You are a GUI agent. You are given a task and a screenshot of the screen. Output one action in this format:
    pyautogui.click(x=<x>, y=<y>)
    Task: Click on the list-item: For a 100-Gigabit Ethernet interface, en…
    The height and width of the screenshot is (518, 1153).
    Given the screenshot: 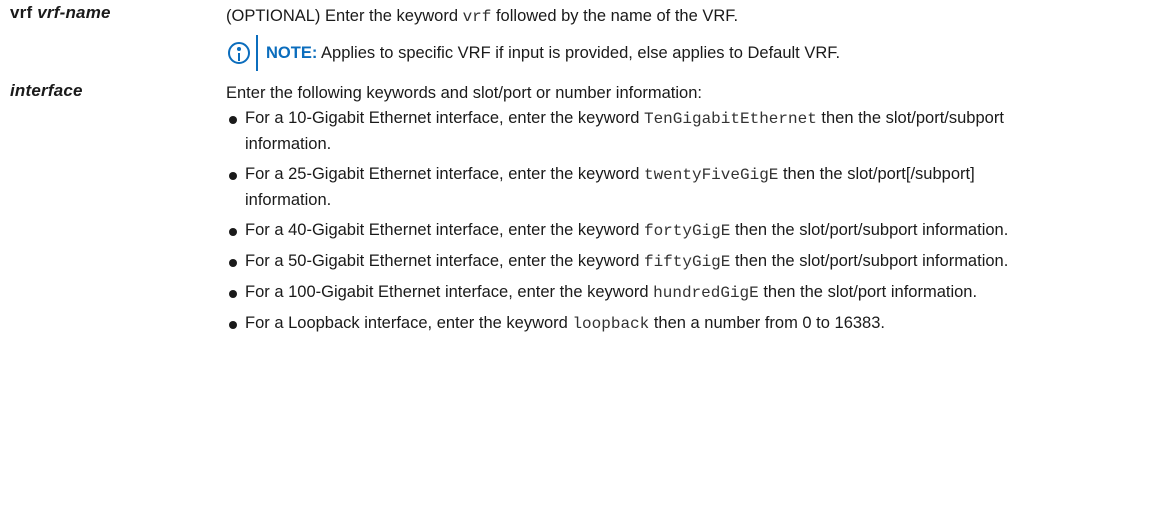 What is the action you would take?
    pyautogui.click(x=636, y=293)
    